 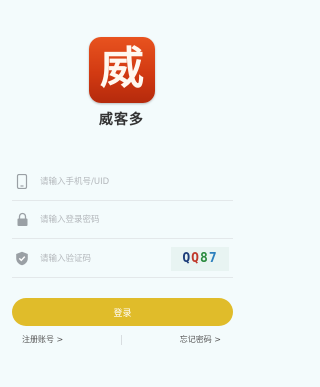 I want to click on phone-field-row, so click(x=122, y=182).